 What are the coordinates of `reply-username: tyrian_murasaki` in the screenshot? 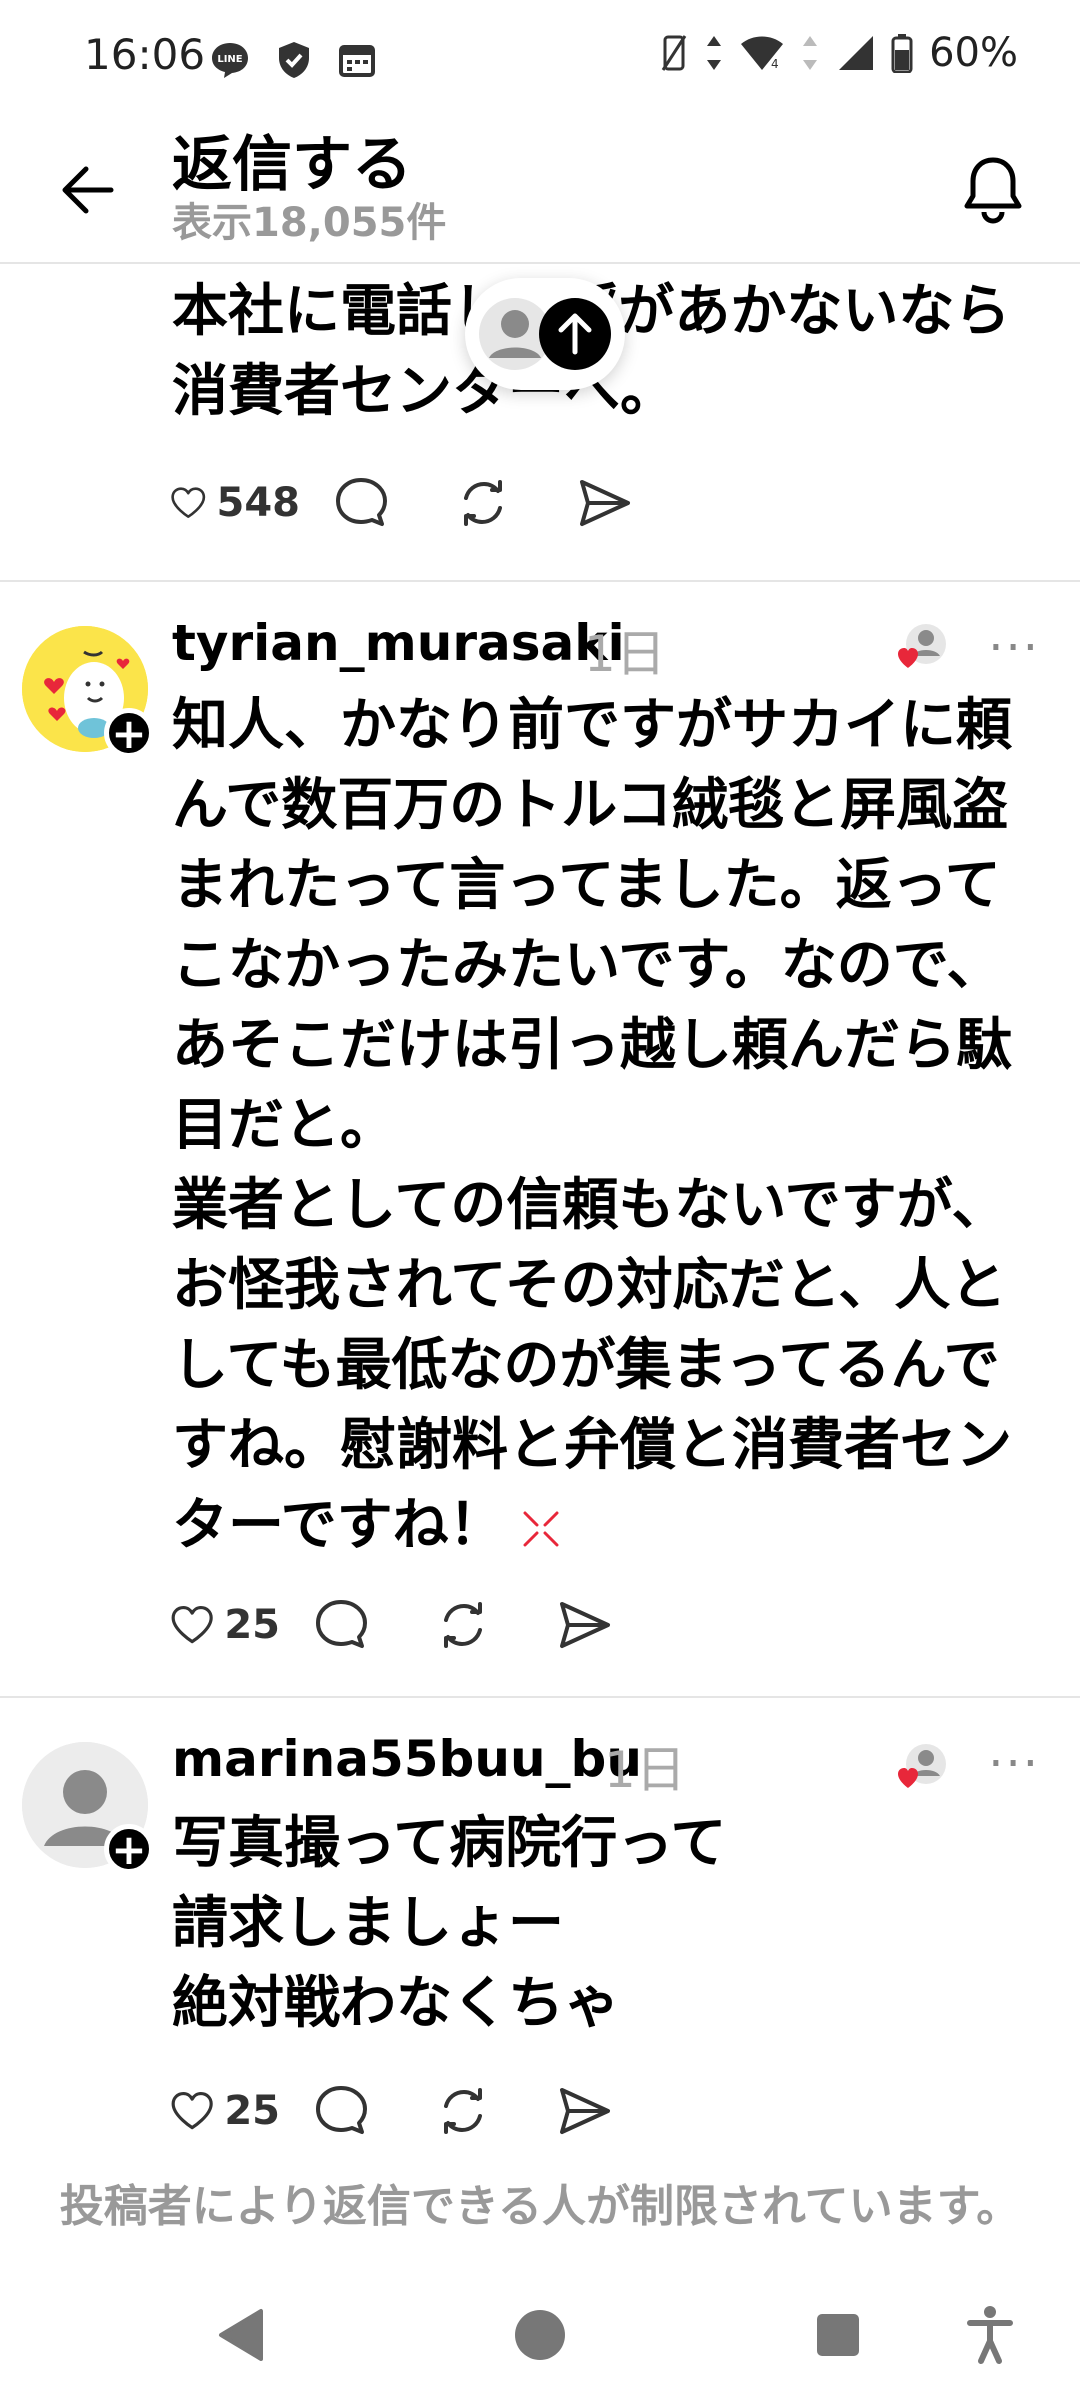 It's located at (398, 643).